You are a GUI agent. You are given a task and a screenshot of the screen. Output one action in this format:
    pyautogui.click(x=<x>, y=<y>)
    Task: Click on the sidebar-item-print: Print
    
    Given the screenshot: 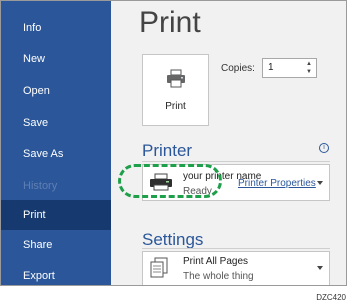 What is the action you would take?
    pyautogui.click(x=56, y=215)
    